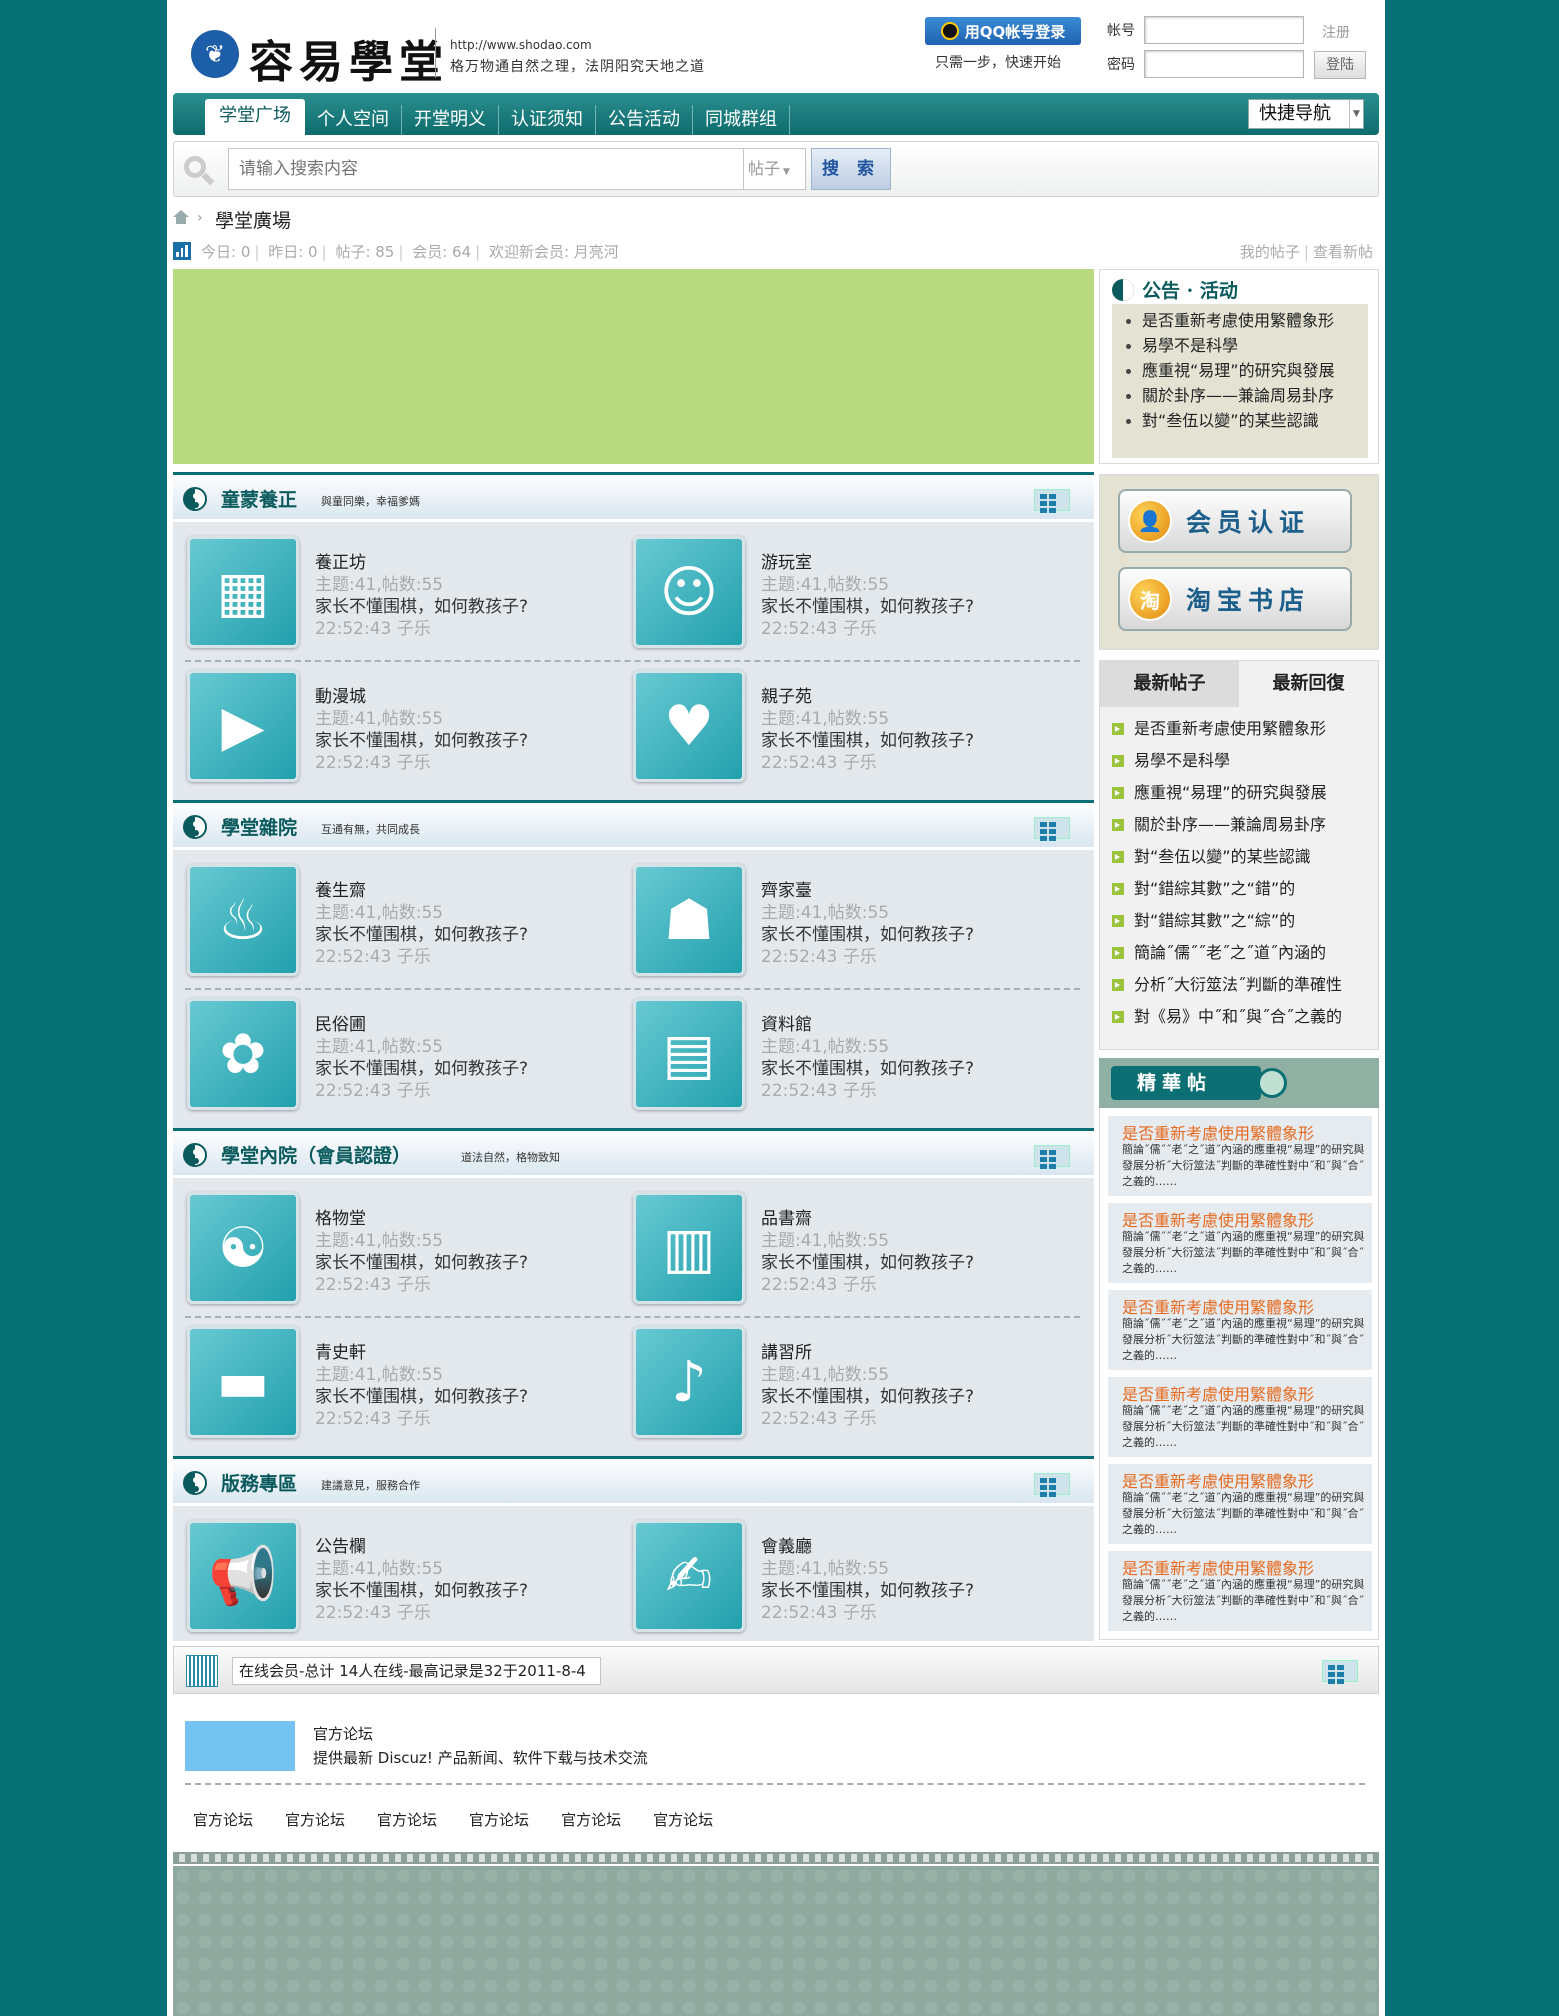  I want to click on my-posts-link: 我的帖子, so click(1270, 252).